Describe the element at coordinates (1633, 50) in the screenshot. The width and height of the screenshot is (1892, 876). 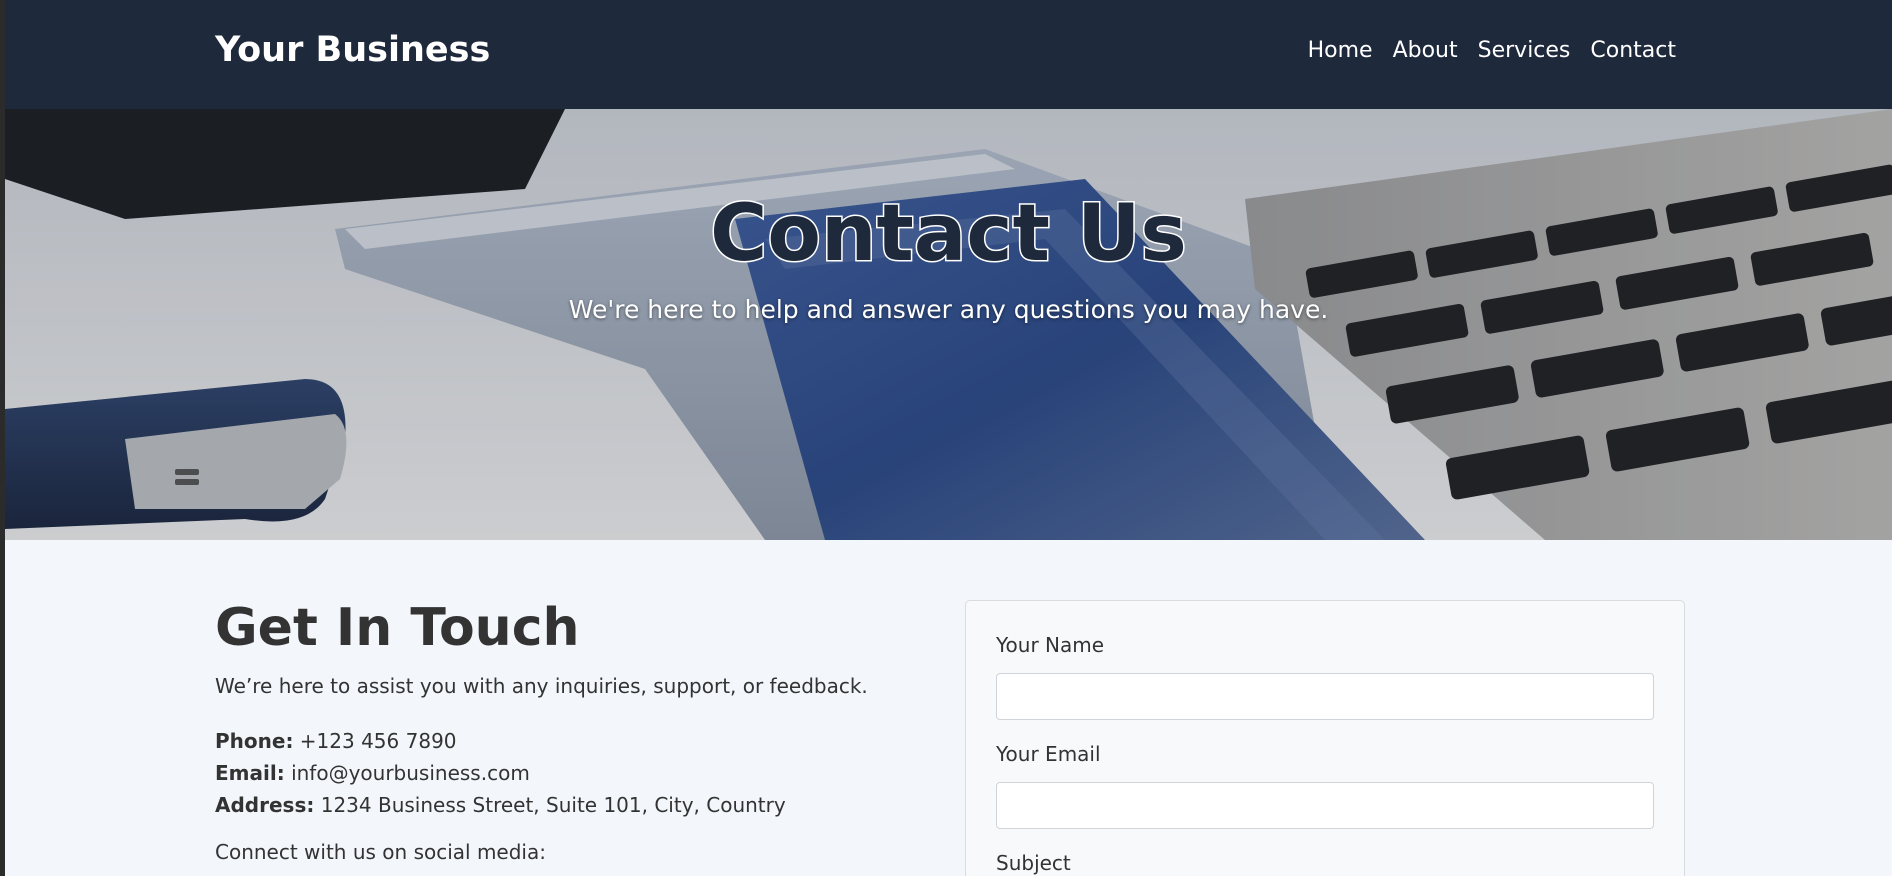
I see `nav-link-contact: Contact` at that location.